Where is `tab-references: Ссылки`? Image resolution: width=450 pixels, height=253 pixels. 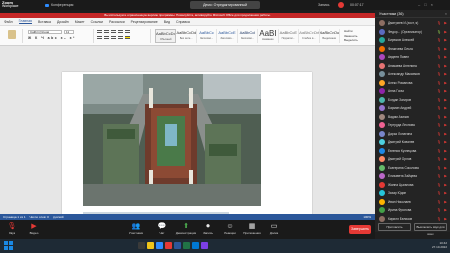
tab-references: Ссылки is located at coordinates (97, 22).